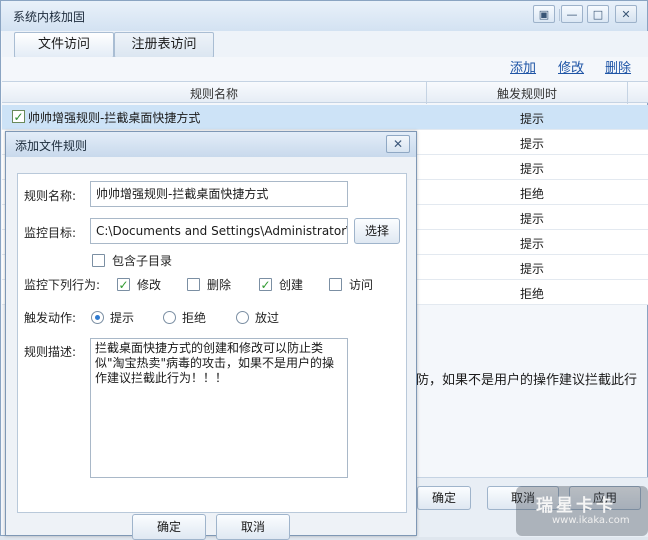 The height and width of the screenshot is (540, 648). What do you see at coordinates (149, 285) in the screenshot?
I see `behavior-modify-label: 修改` at bounding box center [149, 285].